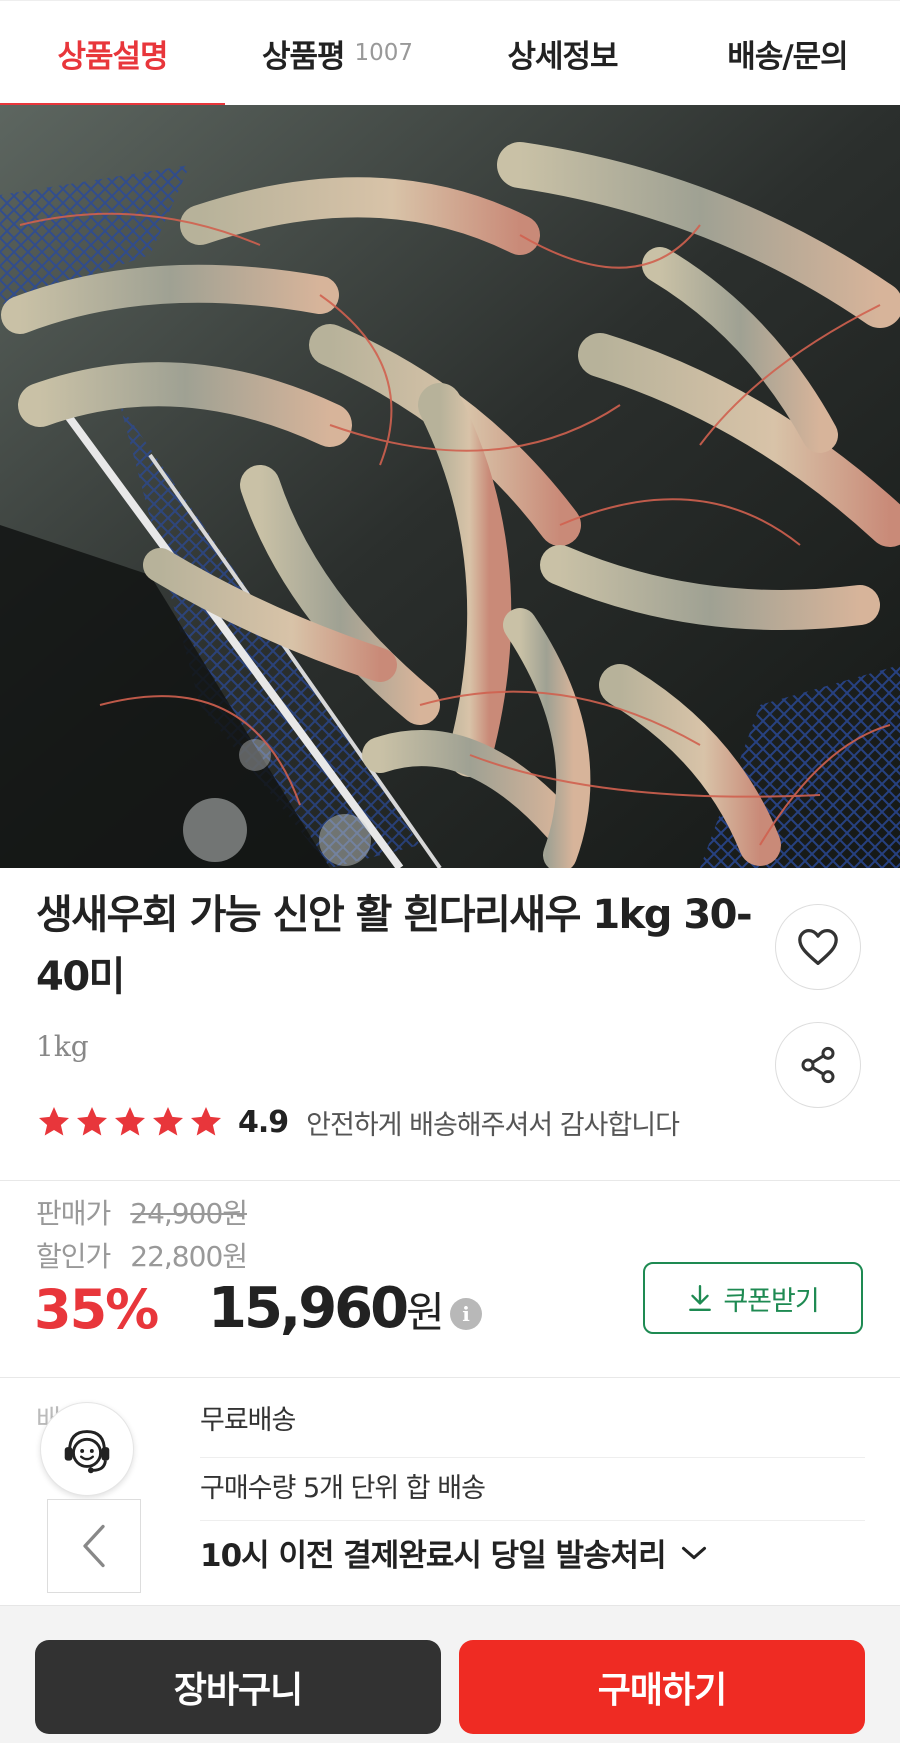 The height and width of the screenshot is (1743, 900). I want to click on back-button, so click(94, 1546).